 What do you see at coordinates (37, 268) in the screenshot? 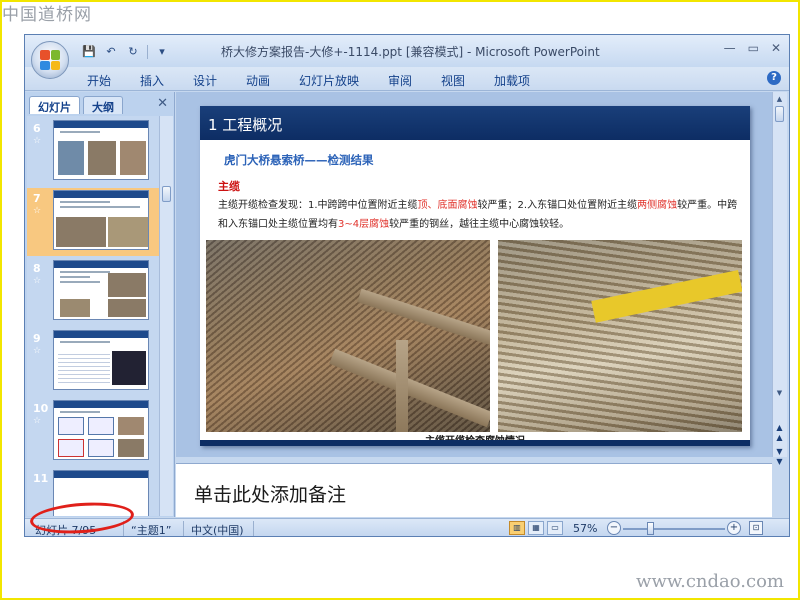
I see `slide-number: 8` at bounding box center [37, 268].